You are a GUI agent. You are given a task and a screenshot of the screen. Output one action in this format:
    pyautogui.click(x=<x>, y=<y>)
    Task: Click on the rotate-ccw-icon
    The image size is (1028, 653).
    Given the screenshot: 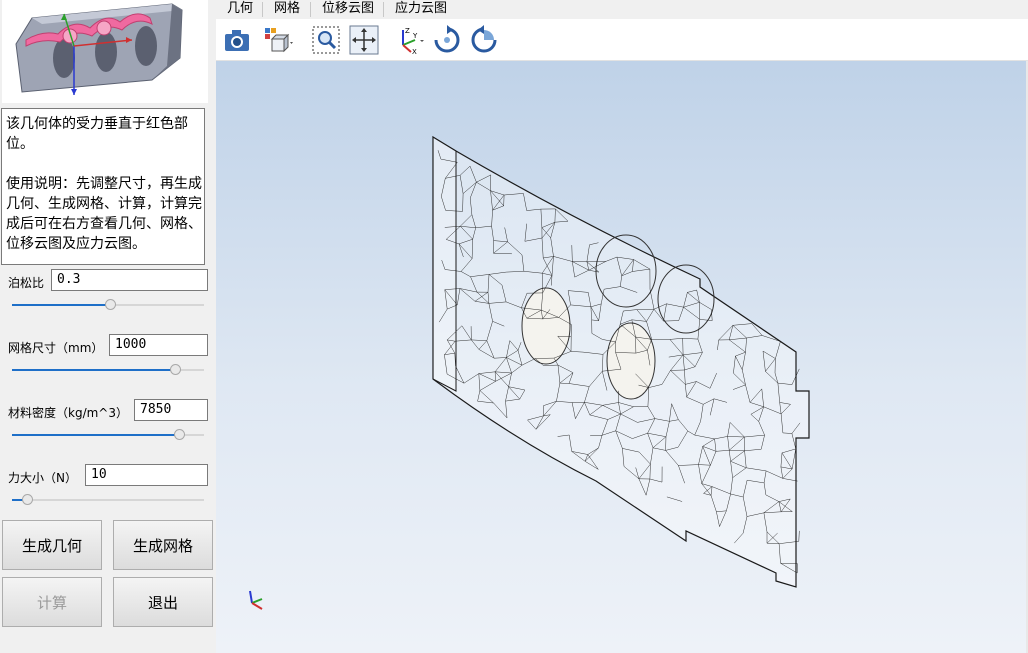 What is the action you would take?
    pyautogui.click(x=484, y=40)
    